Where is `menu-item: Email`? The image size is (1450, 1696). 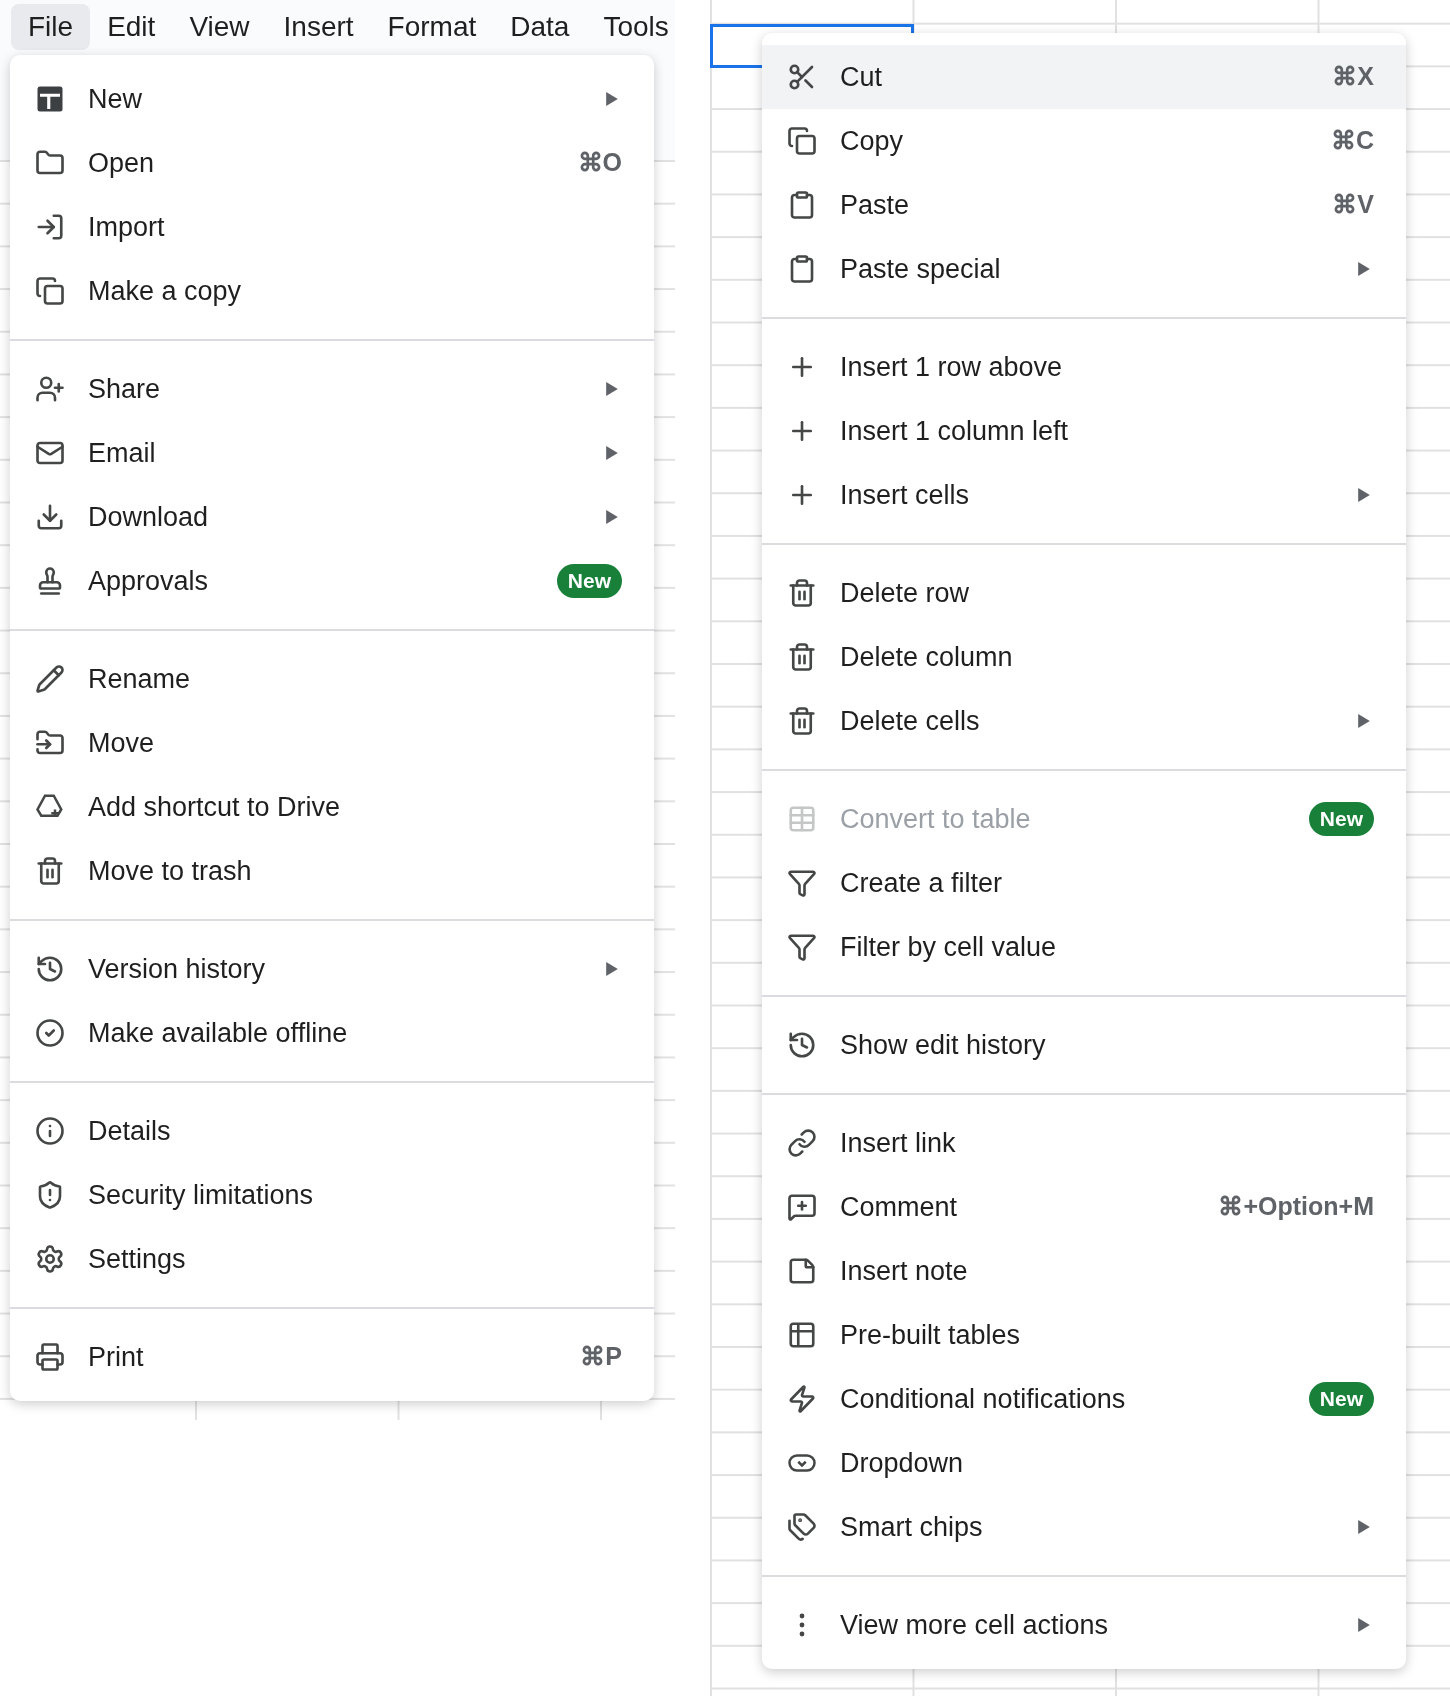
menu-item: Email is located at coordinates (332, 453).